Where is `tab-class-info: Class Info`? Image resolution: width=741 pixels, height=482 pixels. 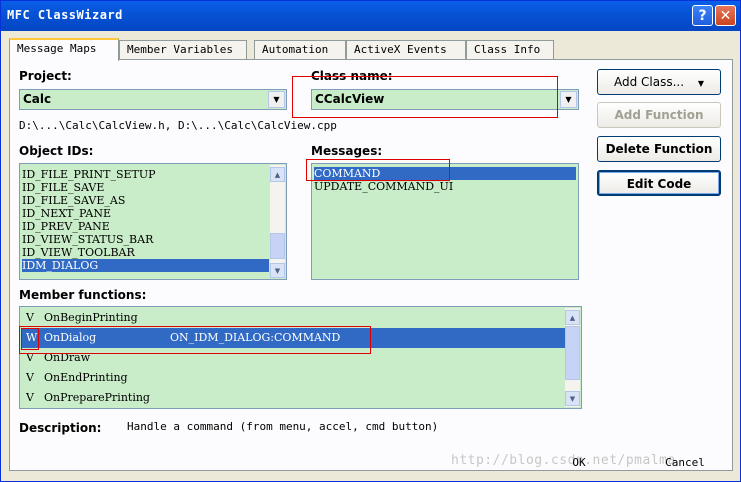 tab-class-info: Class Info is located at coordinates (510, 49).